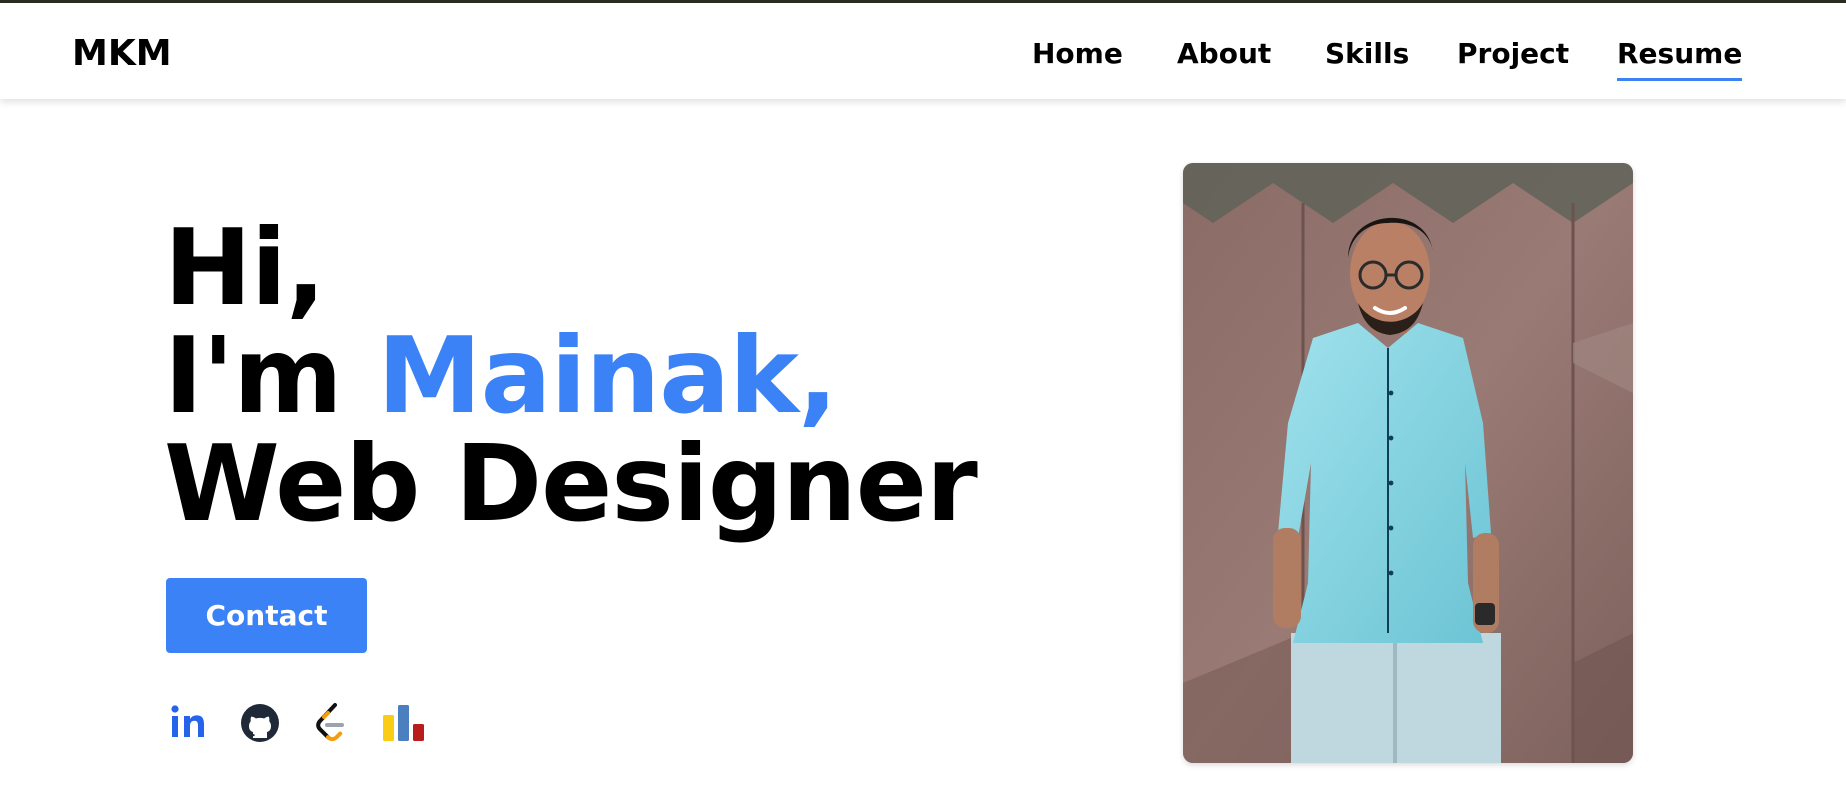  I want to click on intro-line: I'm Mainak,, so click(570, 376).